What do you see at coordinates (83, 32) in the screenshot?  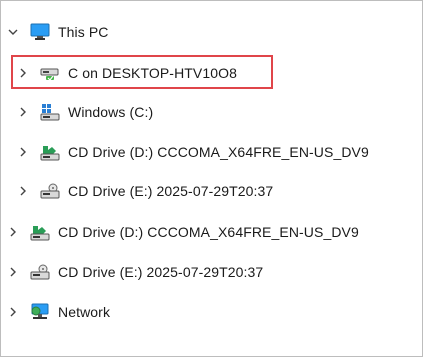 I see `tree-item-label: This PC` at bounding box center [83, 32].